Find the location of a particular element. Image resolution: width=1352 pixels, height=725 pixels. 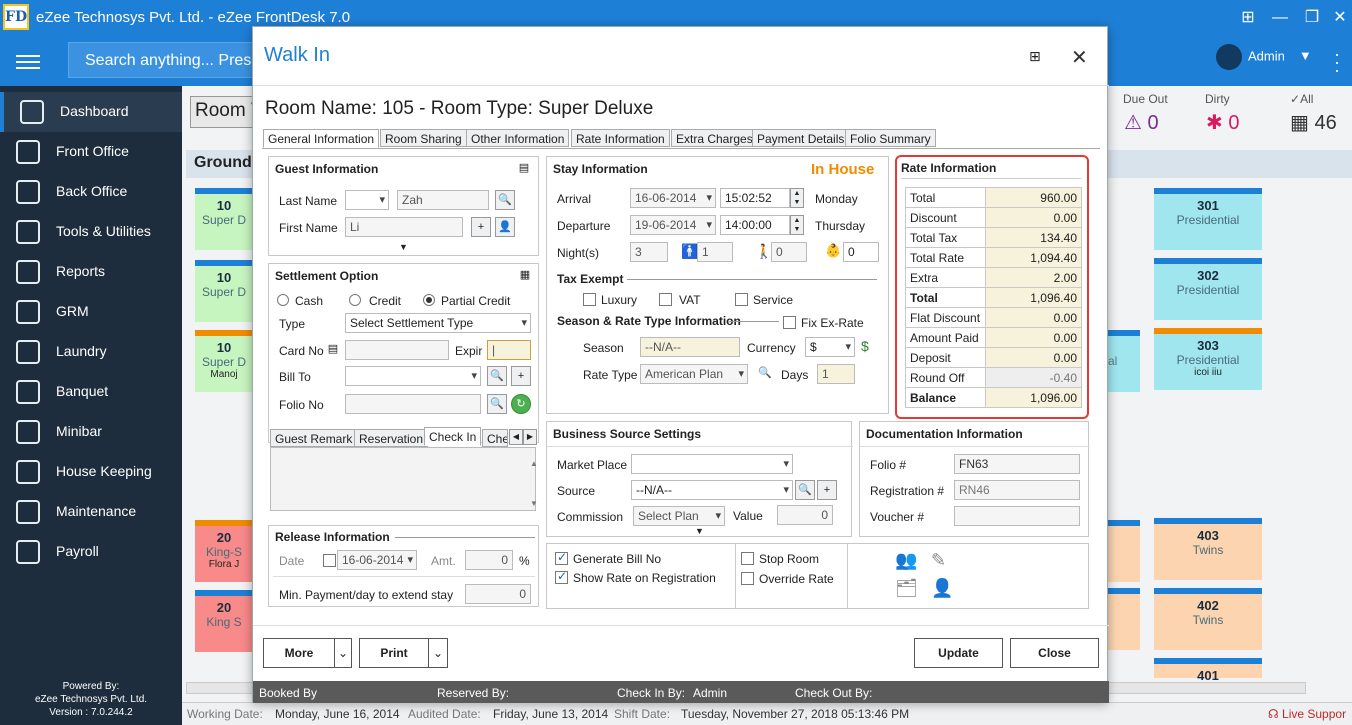

restore-button: ❐ is located at coordinates (1312, 18).